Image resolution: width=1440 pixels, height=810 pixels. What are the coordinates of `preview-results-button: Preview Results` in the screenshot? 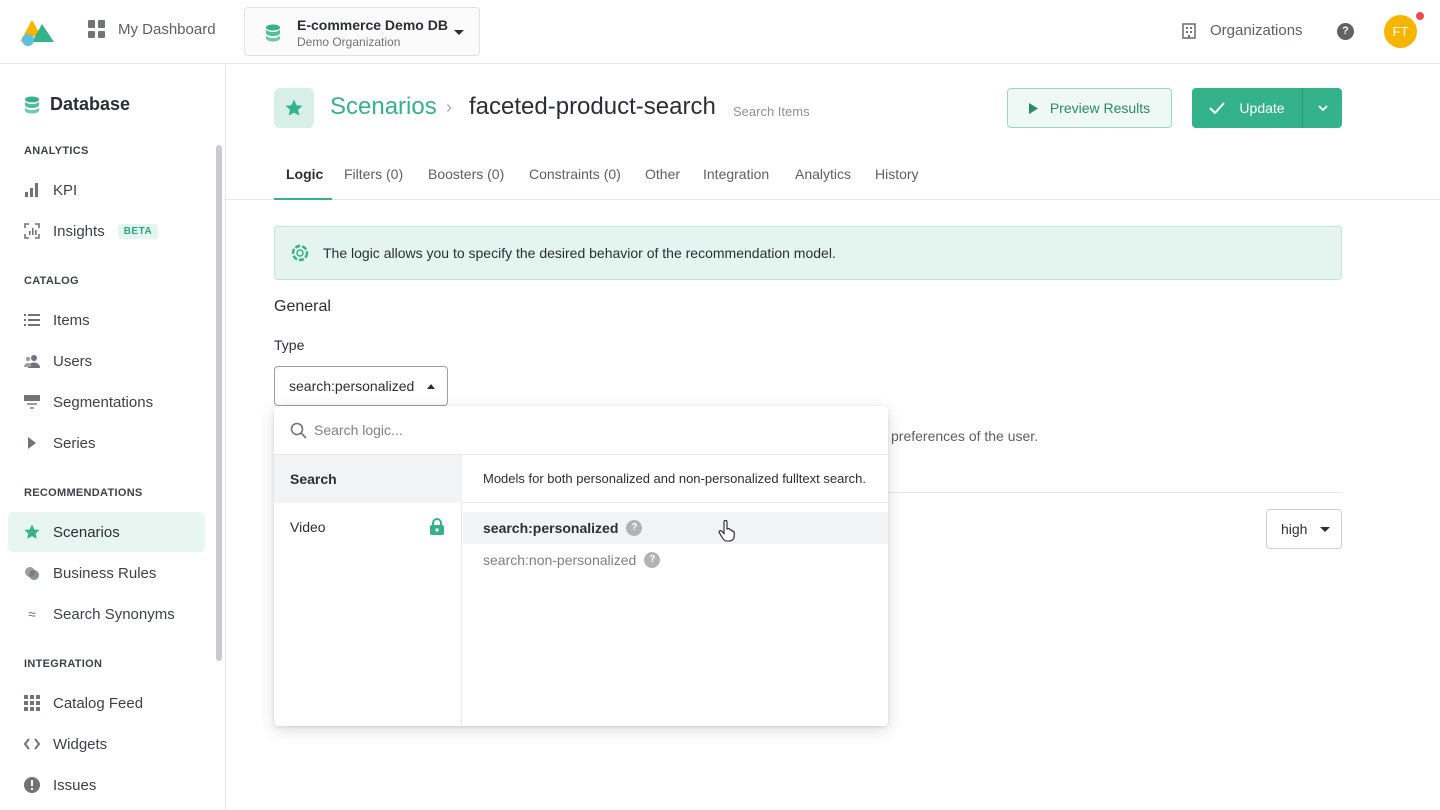 It's located at (1089, 108).